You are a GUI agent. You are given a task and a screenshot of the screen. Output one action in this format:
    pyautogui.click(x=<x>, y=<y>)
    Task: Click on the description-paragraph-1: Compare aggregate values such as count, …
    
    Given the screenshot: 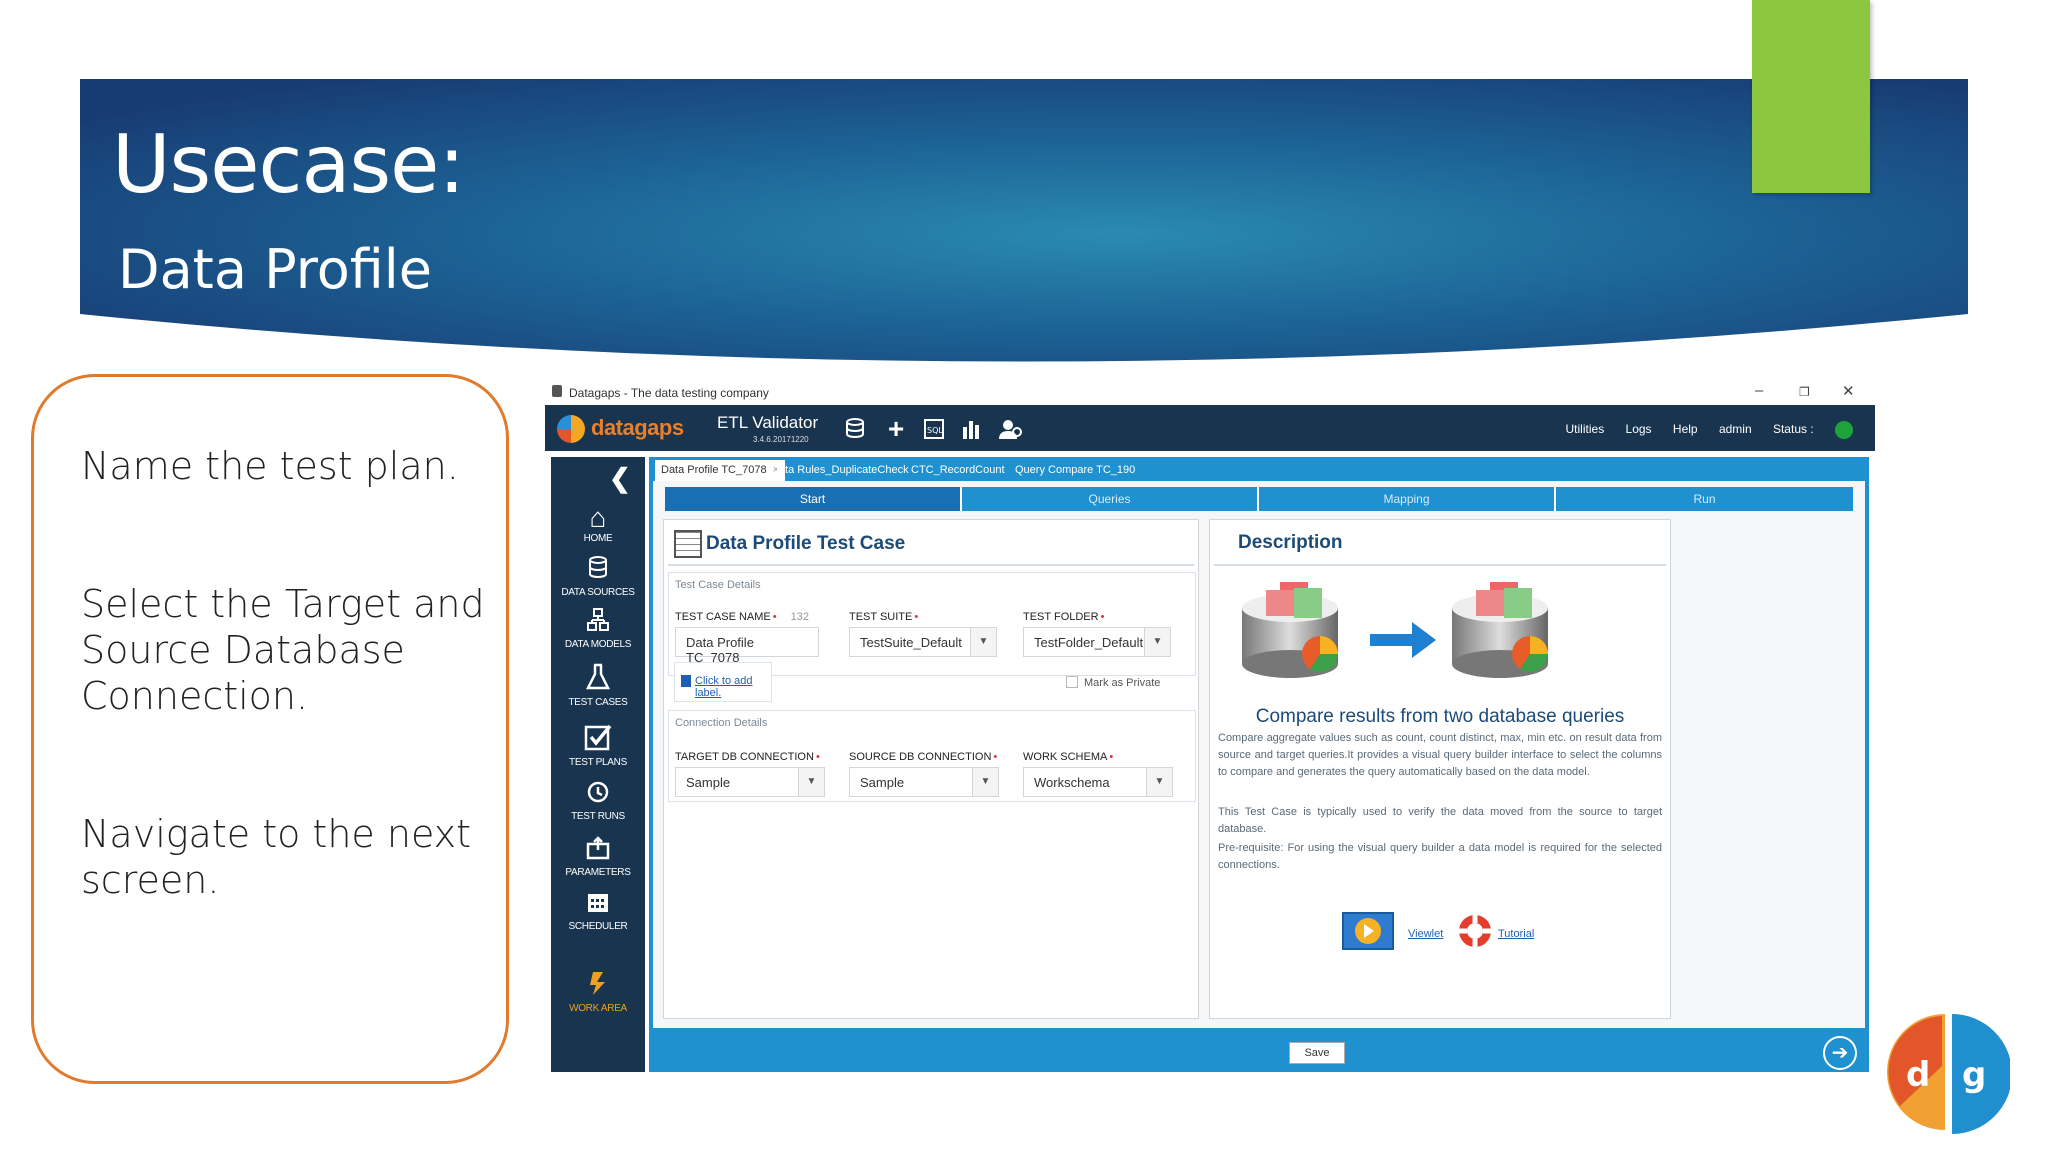 What is the action you would take?
    pyautogui.click(x=1440, y=755)
    